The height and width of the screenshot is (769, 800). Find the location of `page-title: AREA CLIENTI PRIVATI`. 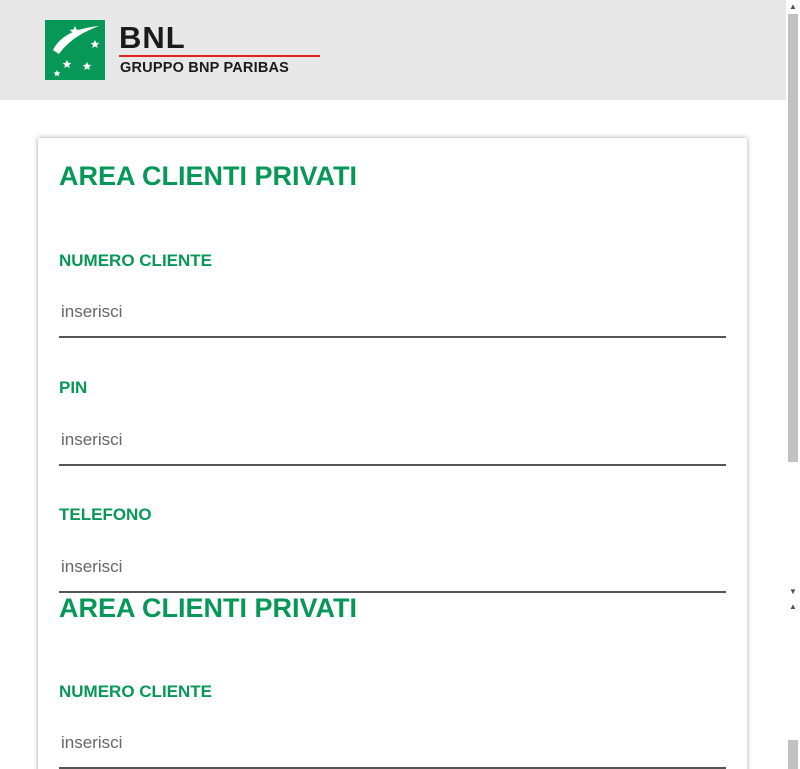

page-title: AREA CLIENTI PRIVATI is located at coordinates (208, 176).